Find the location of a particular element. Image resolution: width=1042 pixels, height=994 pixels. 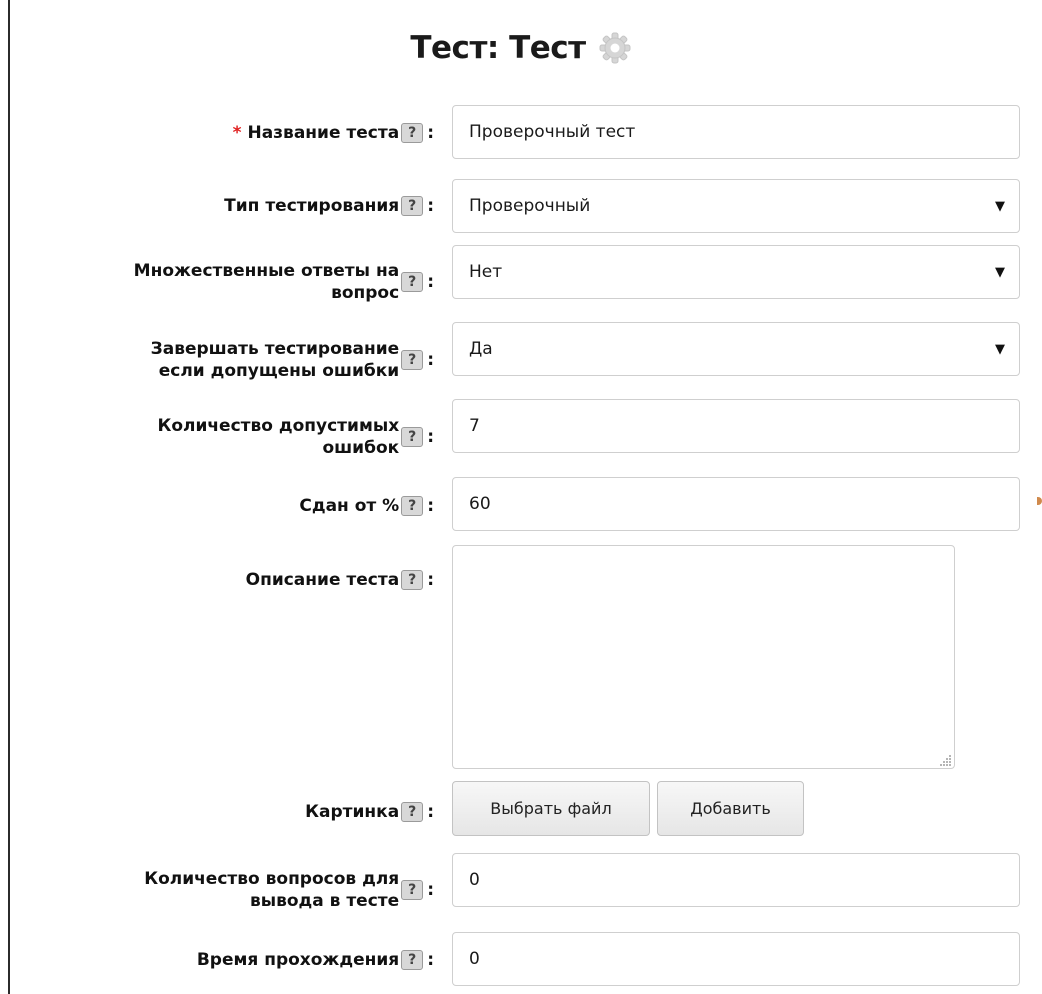

description-label: Описание теста ? : is located at coordinates (340, 580).